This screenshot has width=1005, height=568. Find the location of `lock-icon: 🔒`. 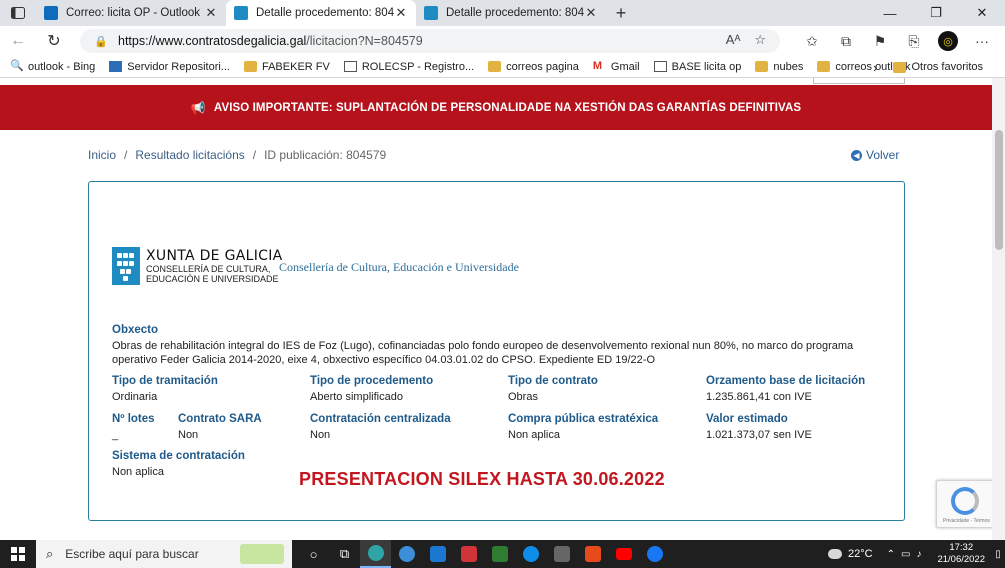

lock-icon: 🔒 is located at coordinates (101, 41).